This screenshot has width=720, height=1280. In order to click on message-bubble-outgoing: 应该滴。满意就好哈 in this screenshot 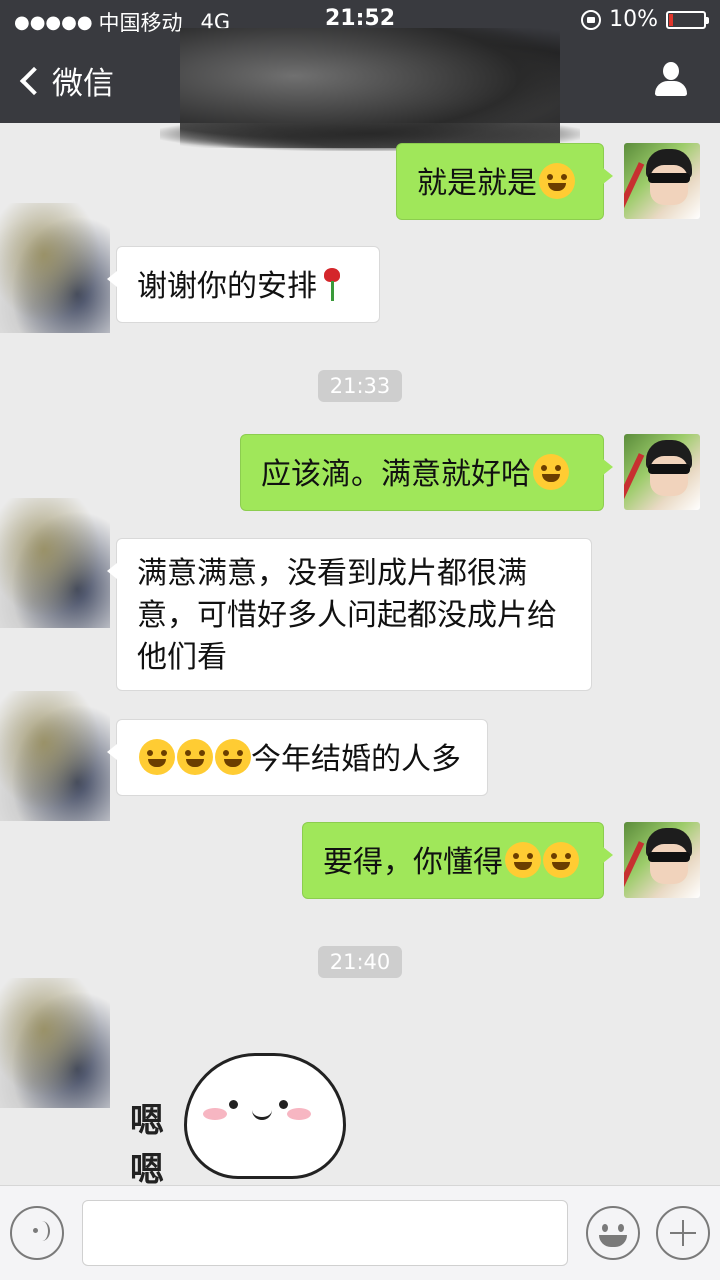, I will do `click(426, 472)`.